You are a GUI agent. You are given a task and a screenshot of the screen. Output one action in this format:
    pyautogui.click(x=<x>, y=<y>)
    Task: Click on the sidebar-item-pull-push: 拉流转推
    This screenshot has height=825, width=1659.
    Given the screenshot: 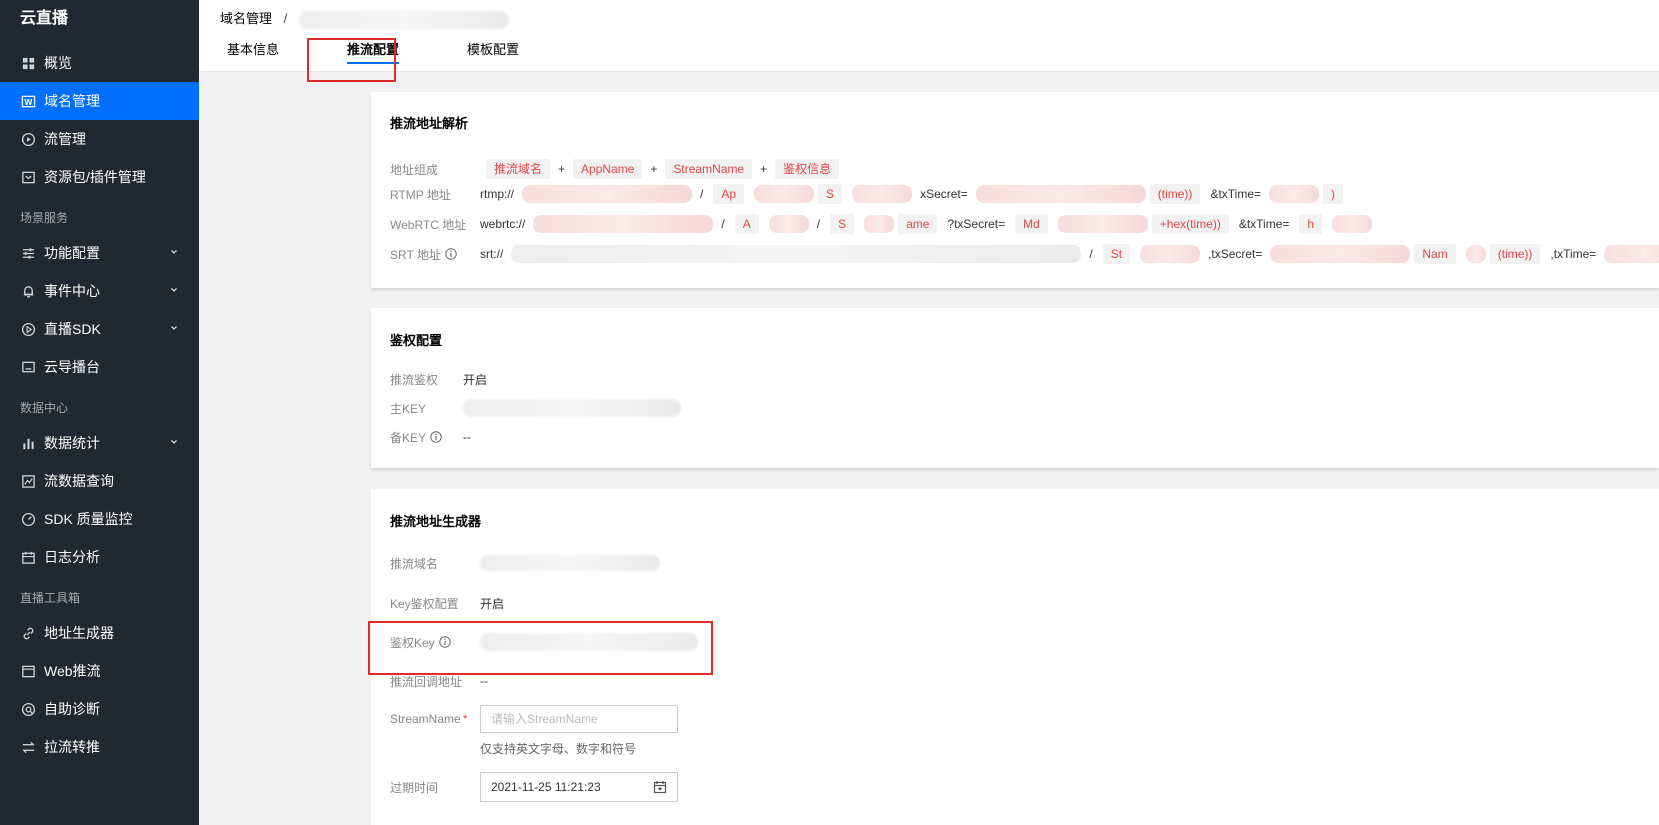 What is the action you would take?
    pyautogui.click(x=99, y=747)
    